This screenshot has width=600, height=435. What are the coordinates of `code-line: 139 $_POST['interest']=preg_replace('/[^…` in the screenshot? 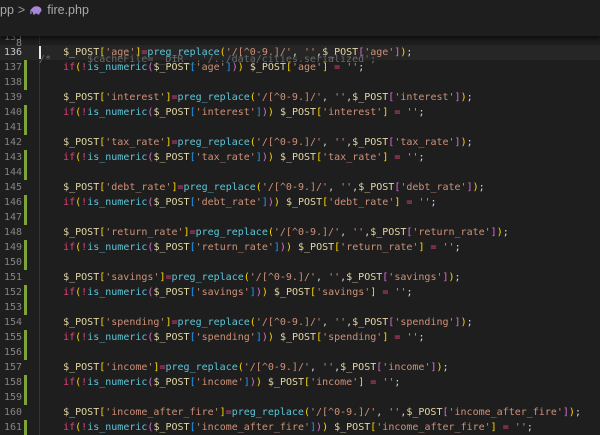 It's located at (300, 97).